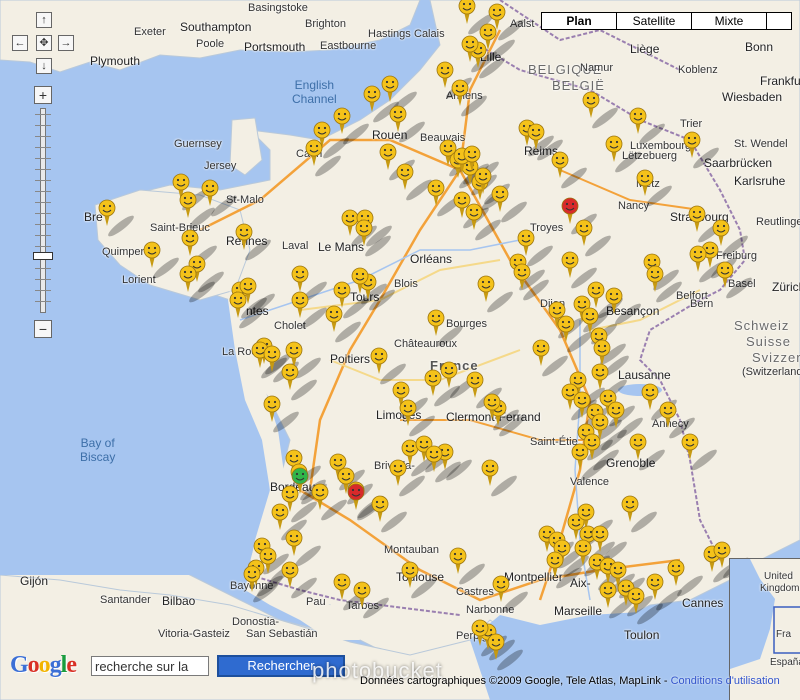  I want to click on center-map-button: ✥, so click(44, 43).